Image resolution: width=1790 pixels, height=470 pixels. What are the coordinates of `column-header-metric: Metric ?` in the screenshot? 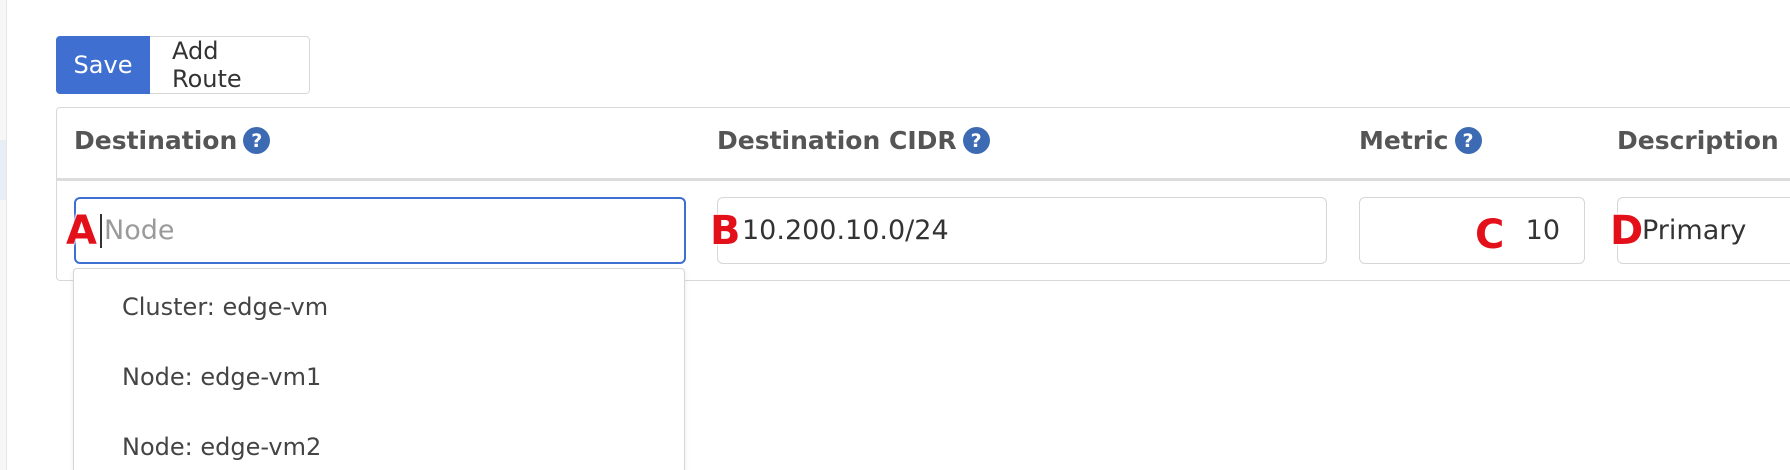 It's located at (1420, 140).